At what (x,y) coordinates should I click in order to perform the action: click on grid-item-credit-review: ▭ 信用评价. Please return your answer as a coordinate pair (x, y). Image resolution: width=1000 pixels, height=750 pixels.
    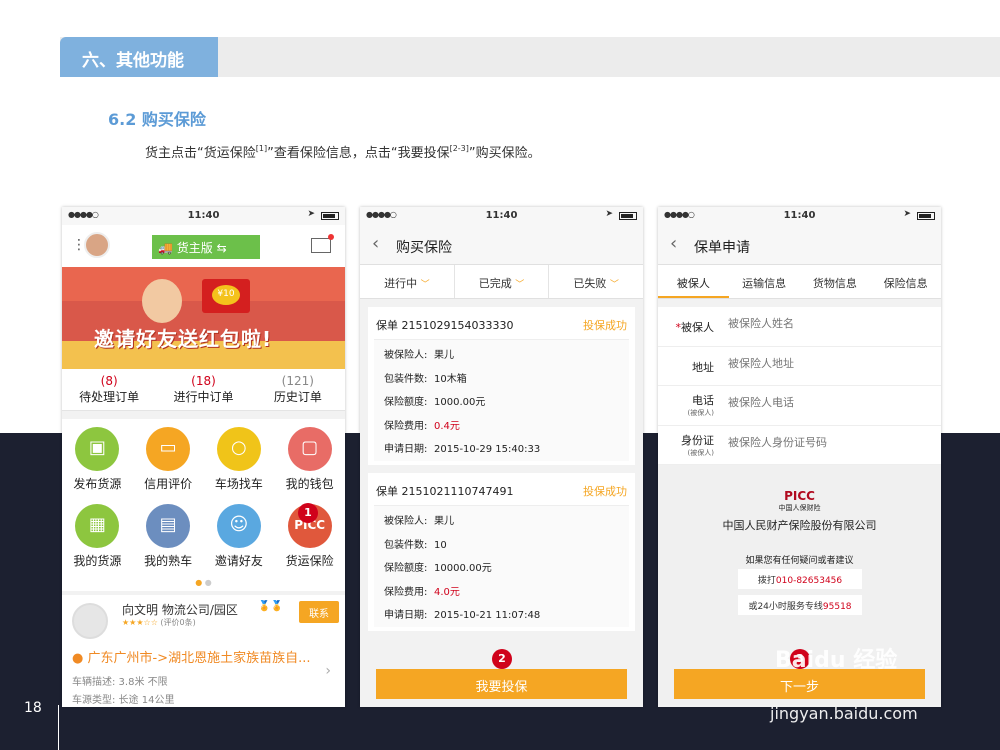
    Looking at the image, I should click on (168, 465).